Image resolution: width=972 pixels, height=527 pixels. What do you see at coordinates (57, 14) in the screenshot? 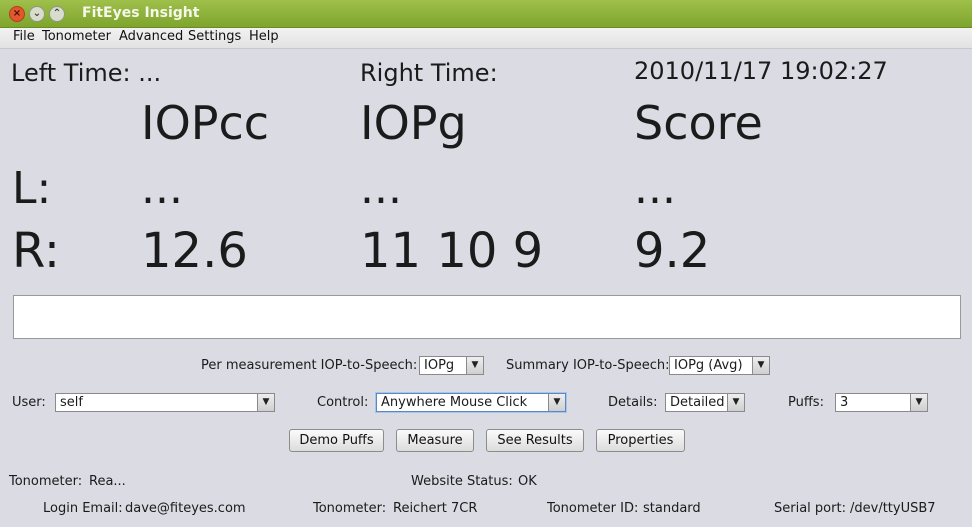
I see `maximize-icon: ⌃` at bounding box center [57, 14].